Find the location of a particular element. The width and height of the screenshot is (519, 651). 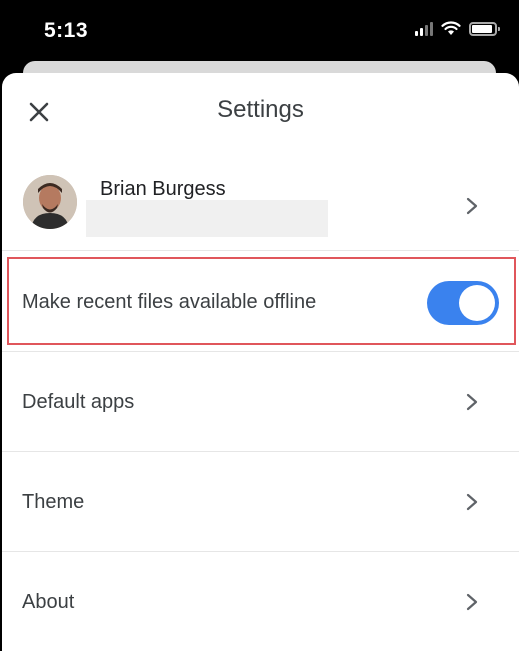

status-time: 5:13 is located at coordinates (66, 30).